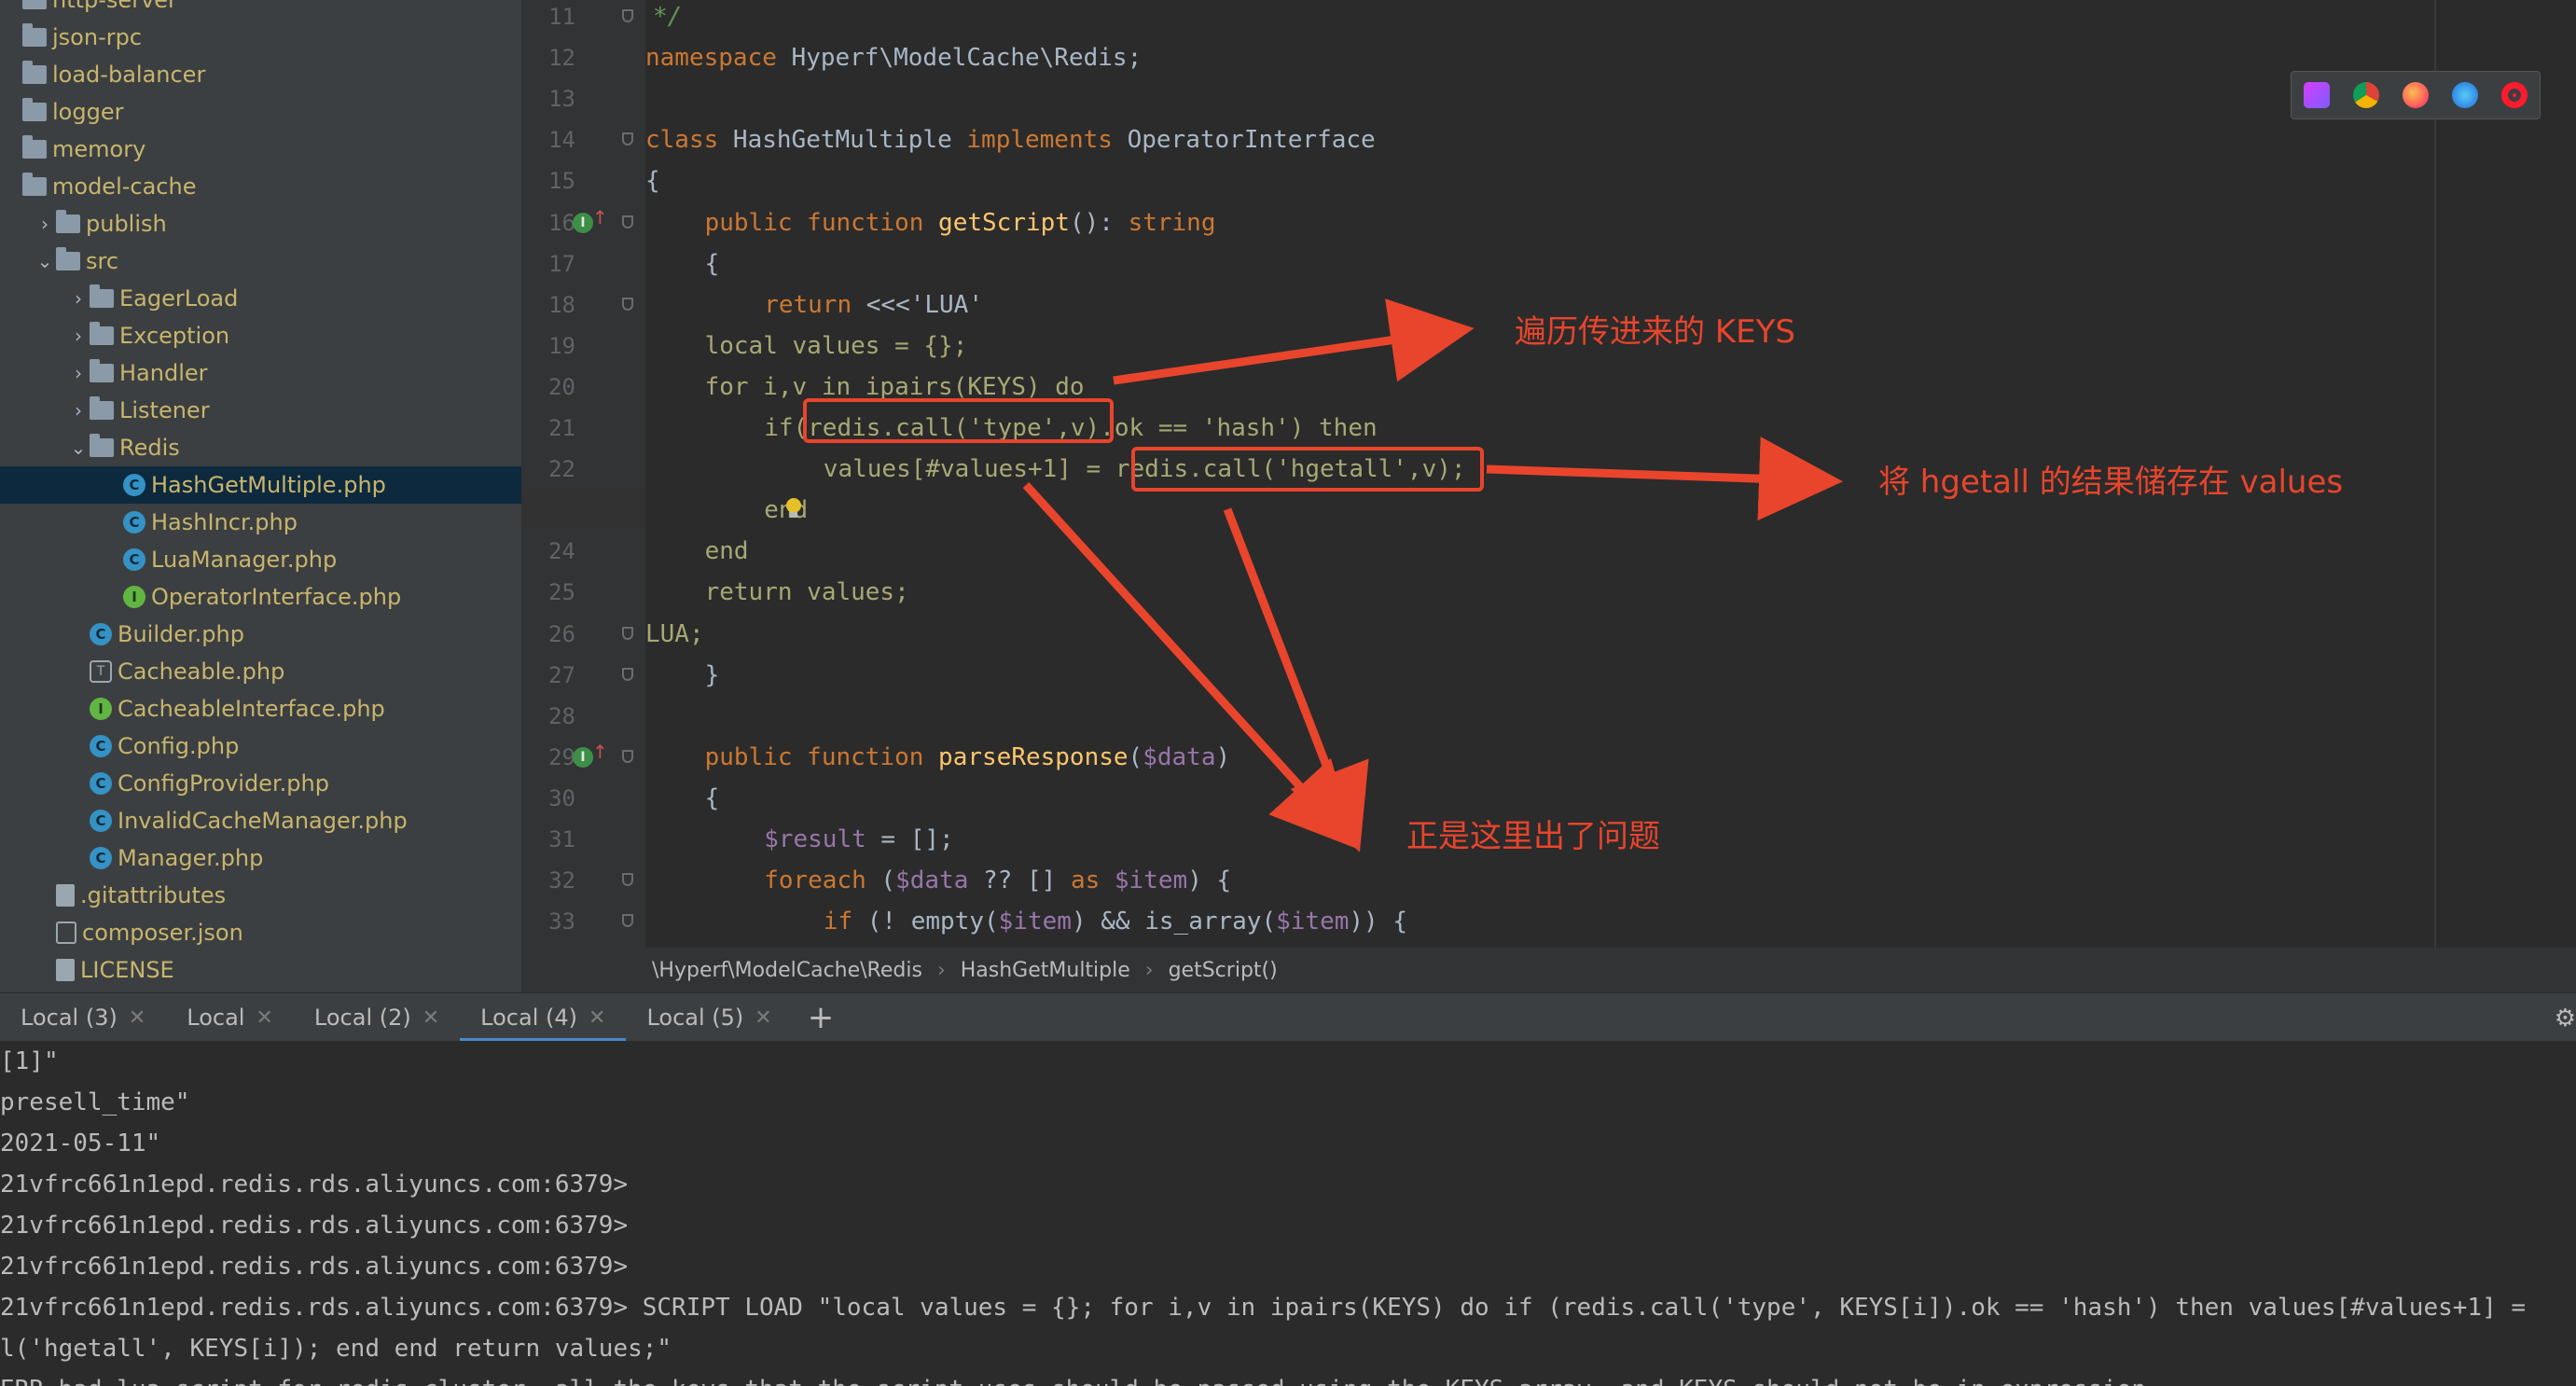 The height and width of the screenshot is (1386, 2576). What do you see at coordinates (1045, 970) in the screenshot?
I see `breadcrumb-class: HashGetMultiple` at bounding box center [1045, 970].